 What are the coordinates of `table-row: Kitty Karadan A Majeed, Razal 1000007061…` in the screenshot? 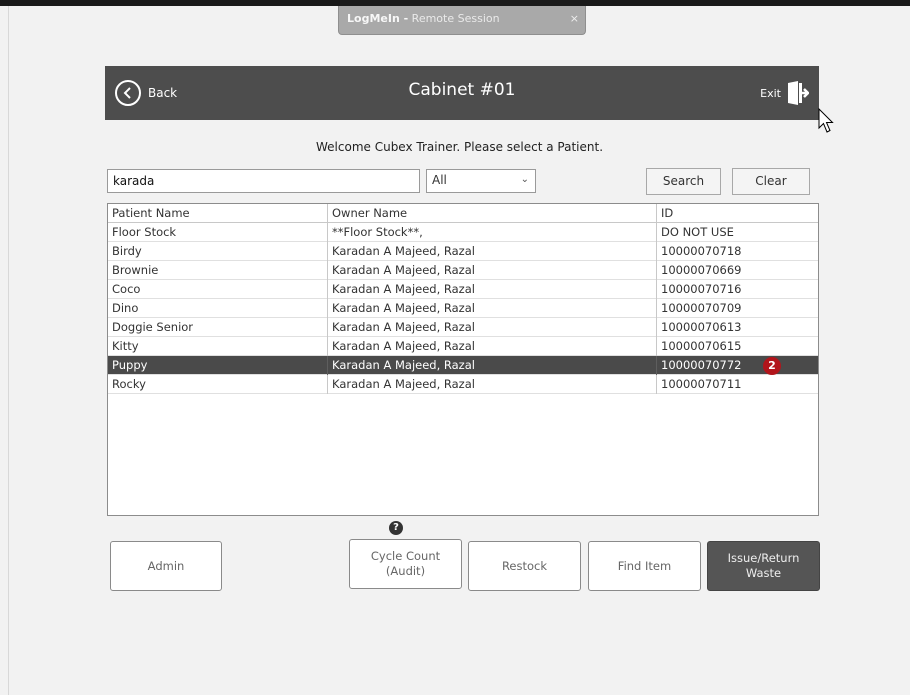 It's located at (463, 346).